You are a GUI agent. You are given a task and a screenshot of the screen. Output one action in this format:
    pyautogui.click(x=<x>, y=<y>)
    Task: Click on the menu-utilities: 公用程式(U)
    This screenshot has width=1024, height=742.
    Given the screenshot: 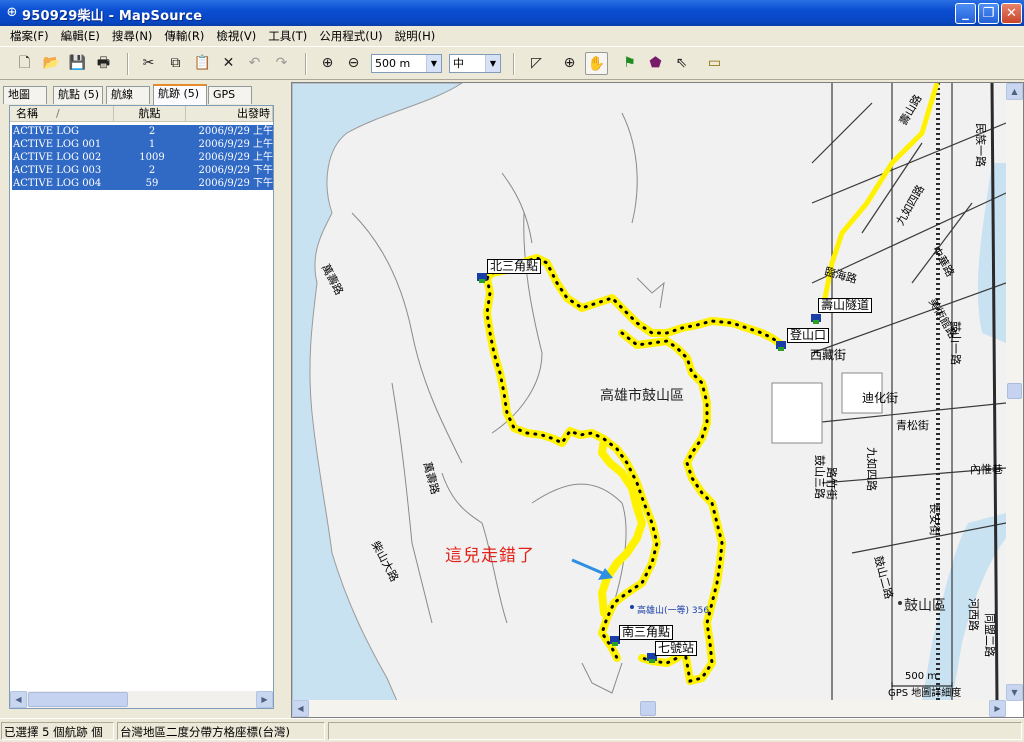 What is the action you would take?
    pyautogui.click(x=350, y=36)
    